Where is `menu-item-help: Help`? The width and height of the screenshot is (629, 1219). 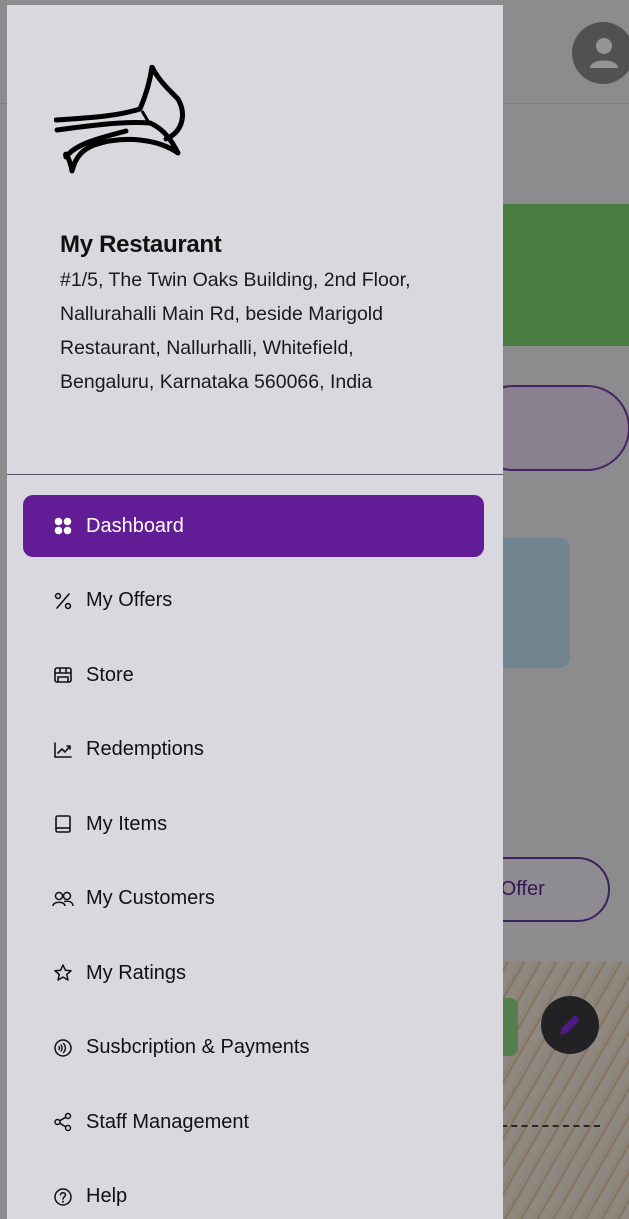
menu-item-help: Help is located at coordinates (253, 1192).